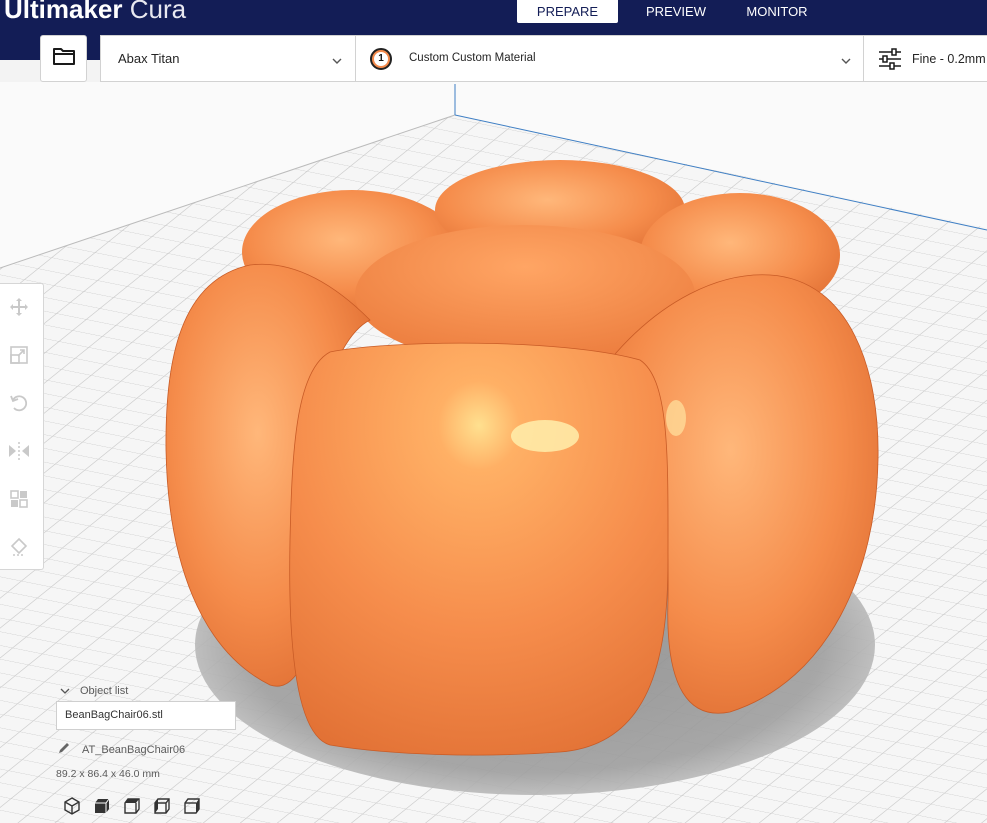 The height and width of the screenshot is (823, 987). I want to click on brand-bold: Ultimaker, so click(63, 12).